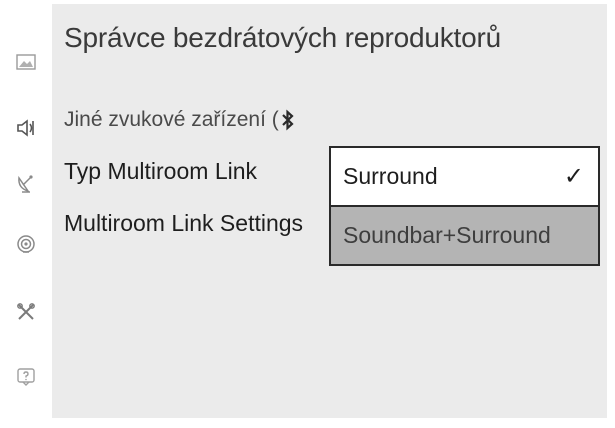  Describe the element at coordinates (171, 119) in the screenshot. I see `subtitle-text: Jiné zvukové zařízení (` at that location.